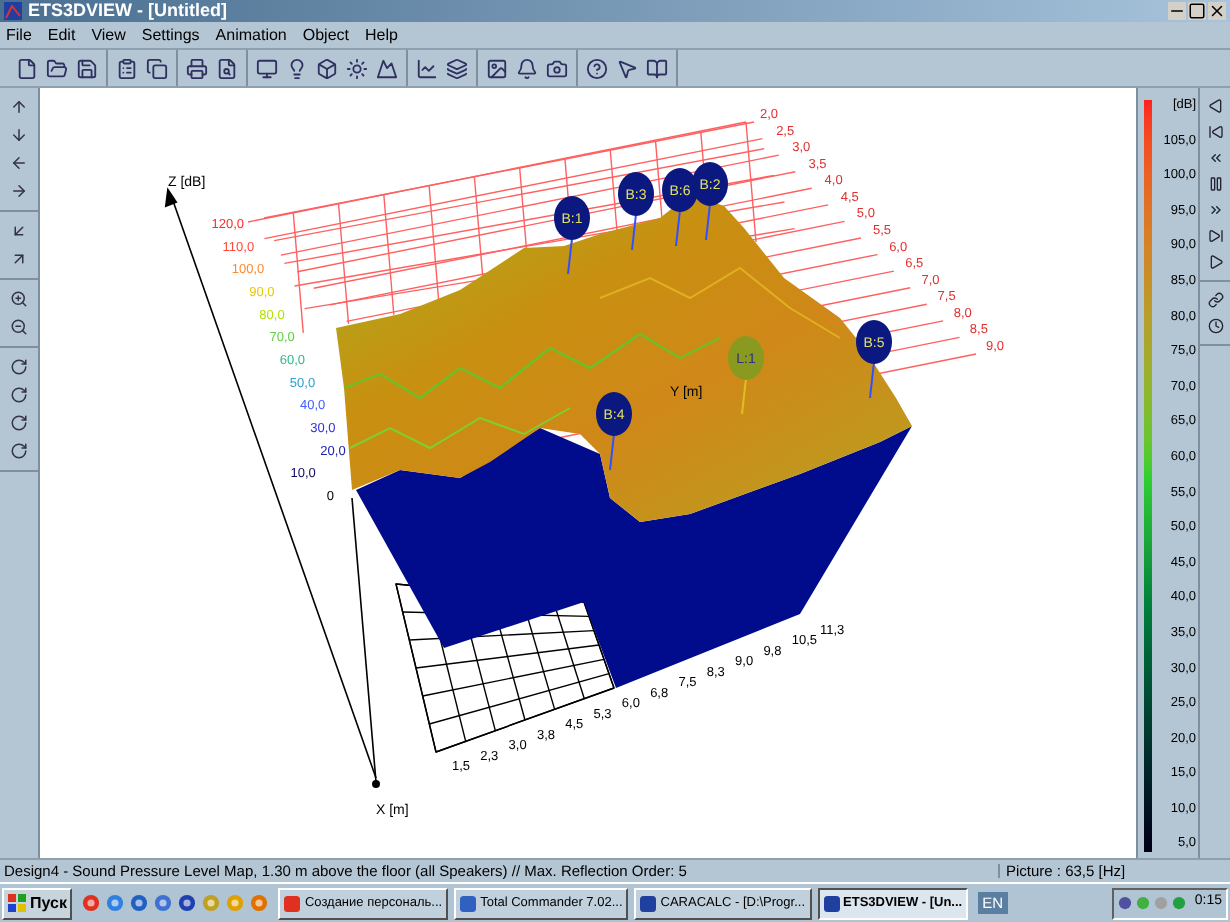 This screenshot has height=922, width=1230. What do you see at coordinates (357, 68) in the screenshot?
I see `sun-icon` at bounding box center [357, 68].